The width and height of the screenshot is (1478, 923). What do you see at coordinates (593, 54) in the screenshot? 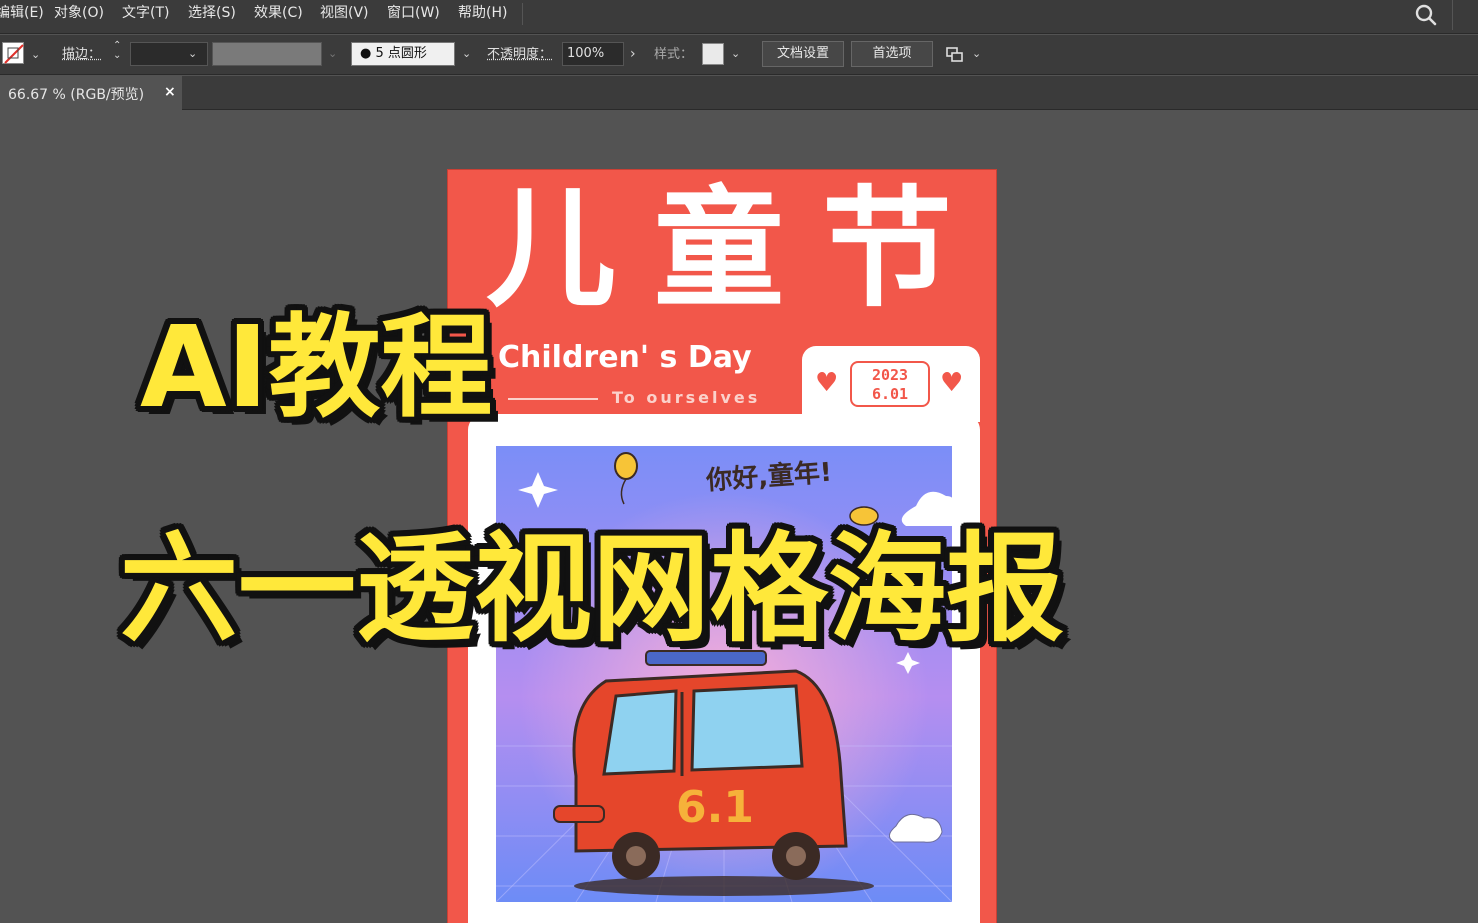
I see `opacity-field: 100%` at bounding box center [593, 54].